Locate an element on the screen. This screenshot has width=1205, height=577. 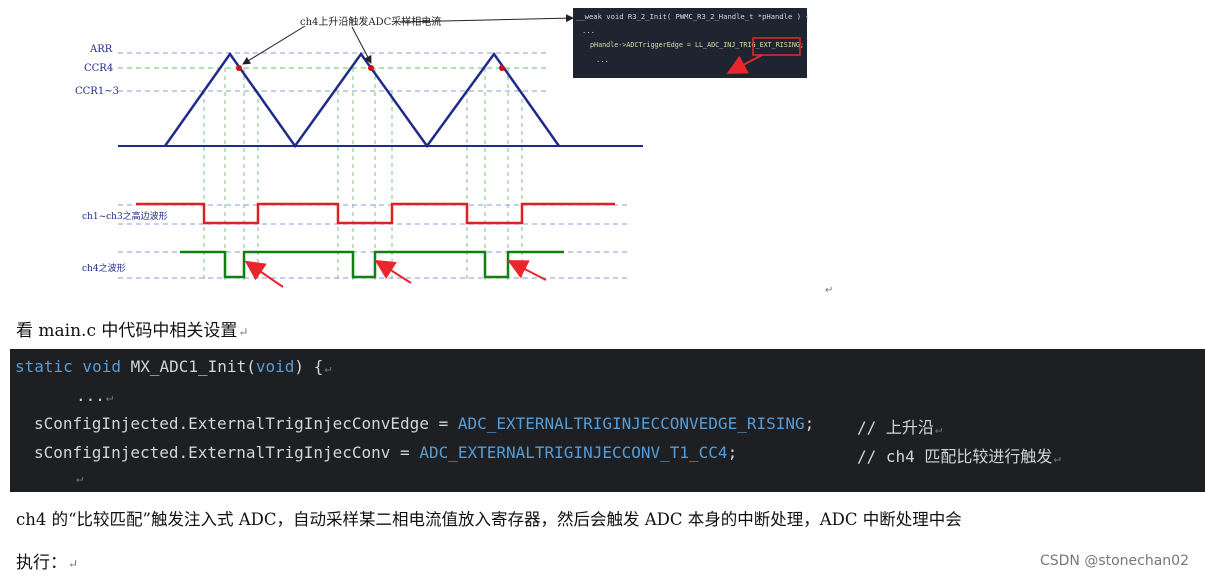
trigger-annotation: ch4上升沿触发ADC采样相电流 is located at coordinates (370, 21).